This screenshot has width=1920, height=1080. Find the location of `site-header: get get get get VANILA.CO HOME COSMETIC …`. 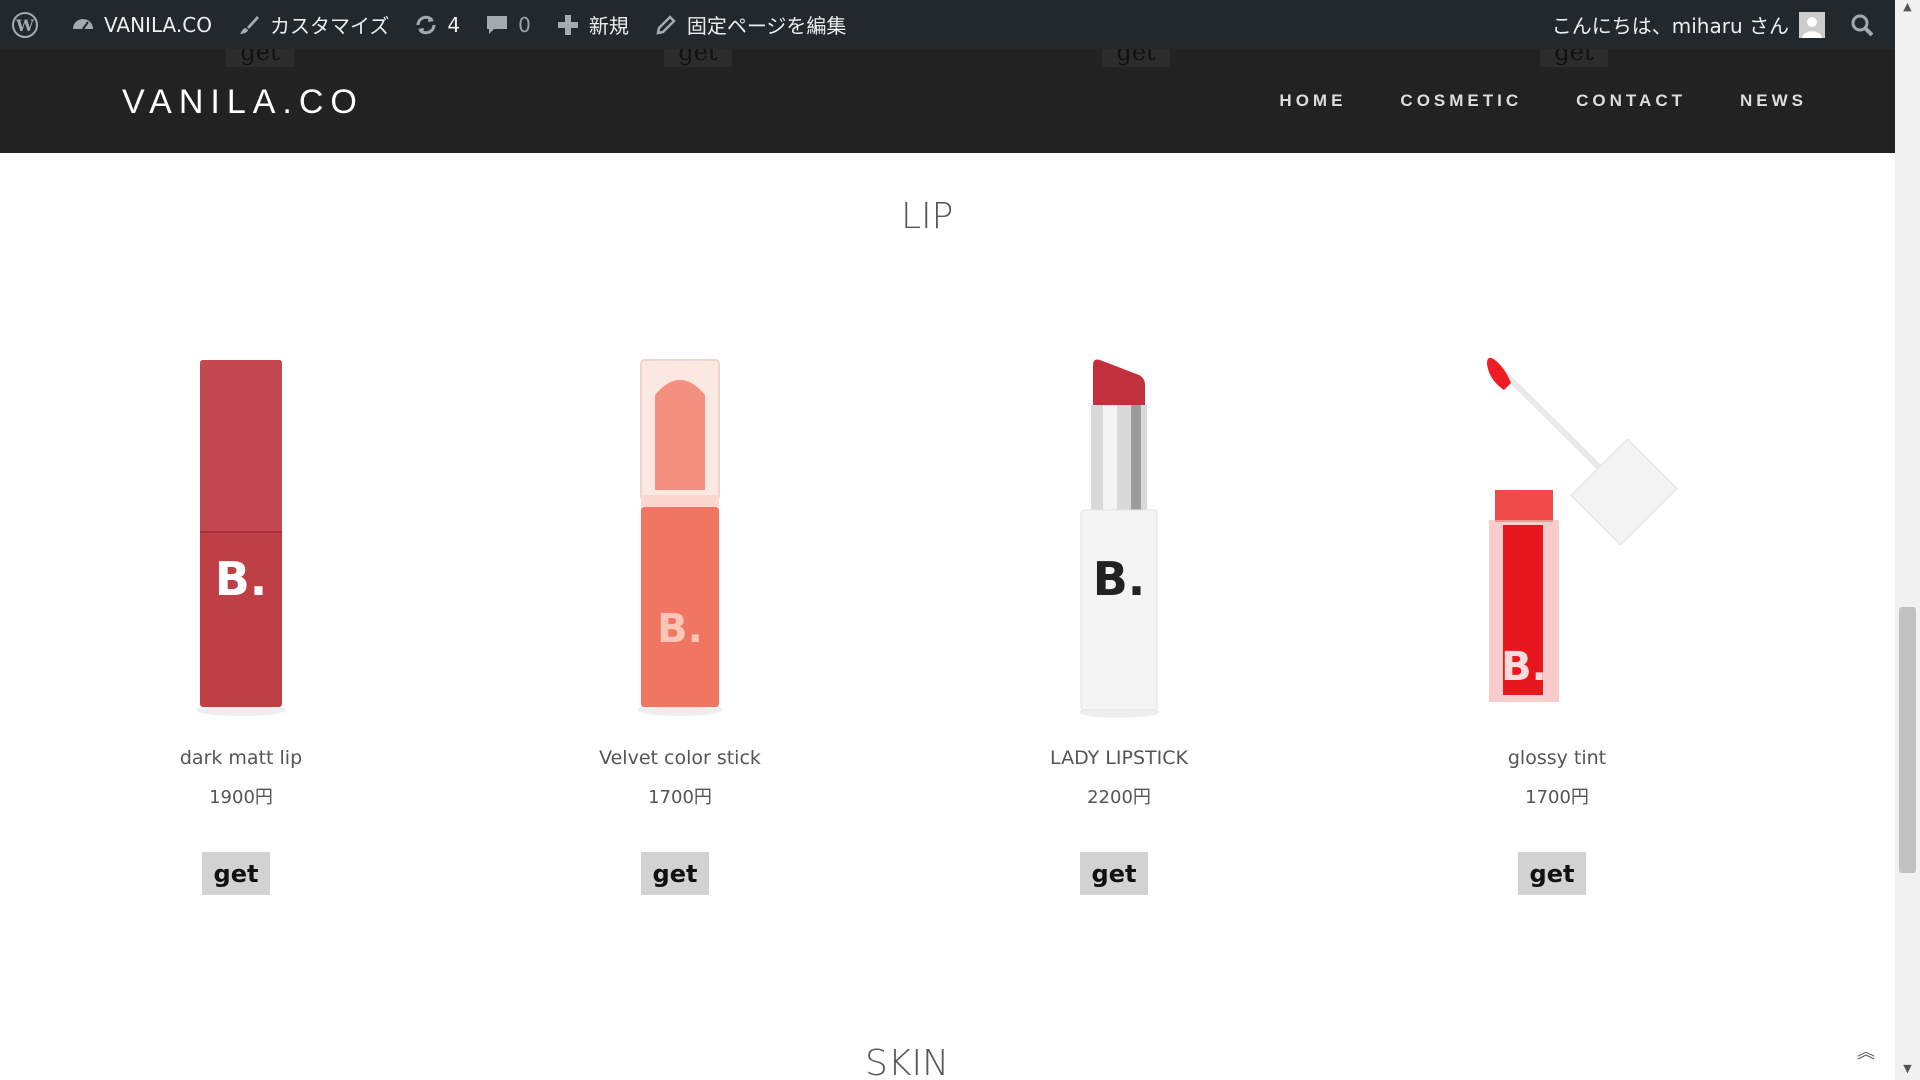

site-header: get get get get VANILA.CO HOME COSMETIC … is located at coordinates (947, 101).